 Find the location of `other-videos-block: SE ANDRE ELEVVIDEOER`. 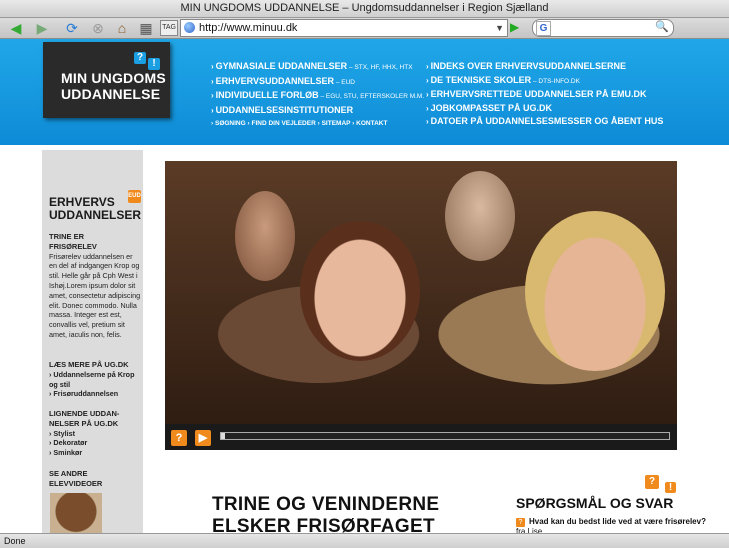

other-videos-block: SE ANDRE ELEVVIDEOER is located at coordinates (95, 479).